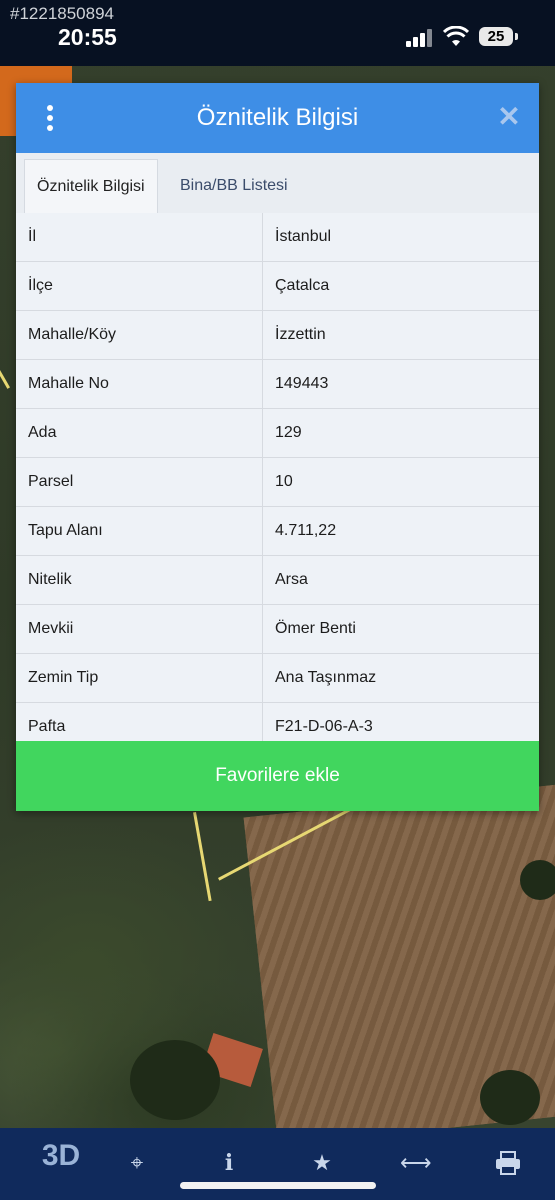 This screenshot has height=1200, width=555. Describe the element at coordinates (416, 1163) in the screenshot. I see `arrows-horizontal-icon: ⟷` at that location.